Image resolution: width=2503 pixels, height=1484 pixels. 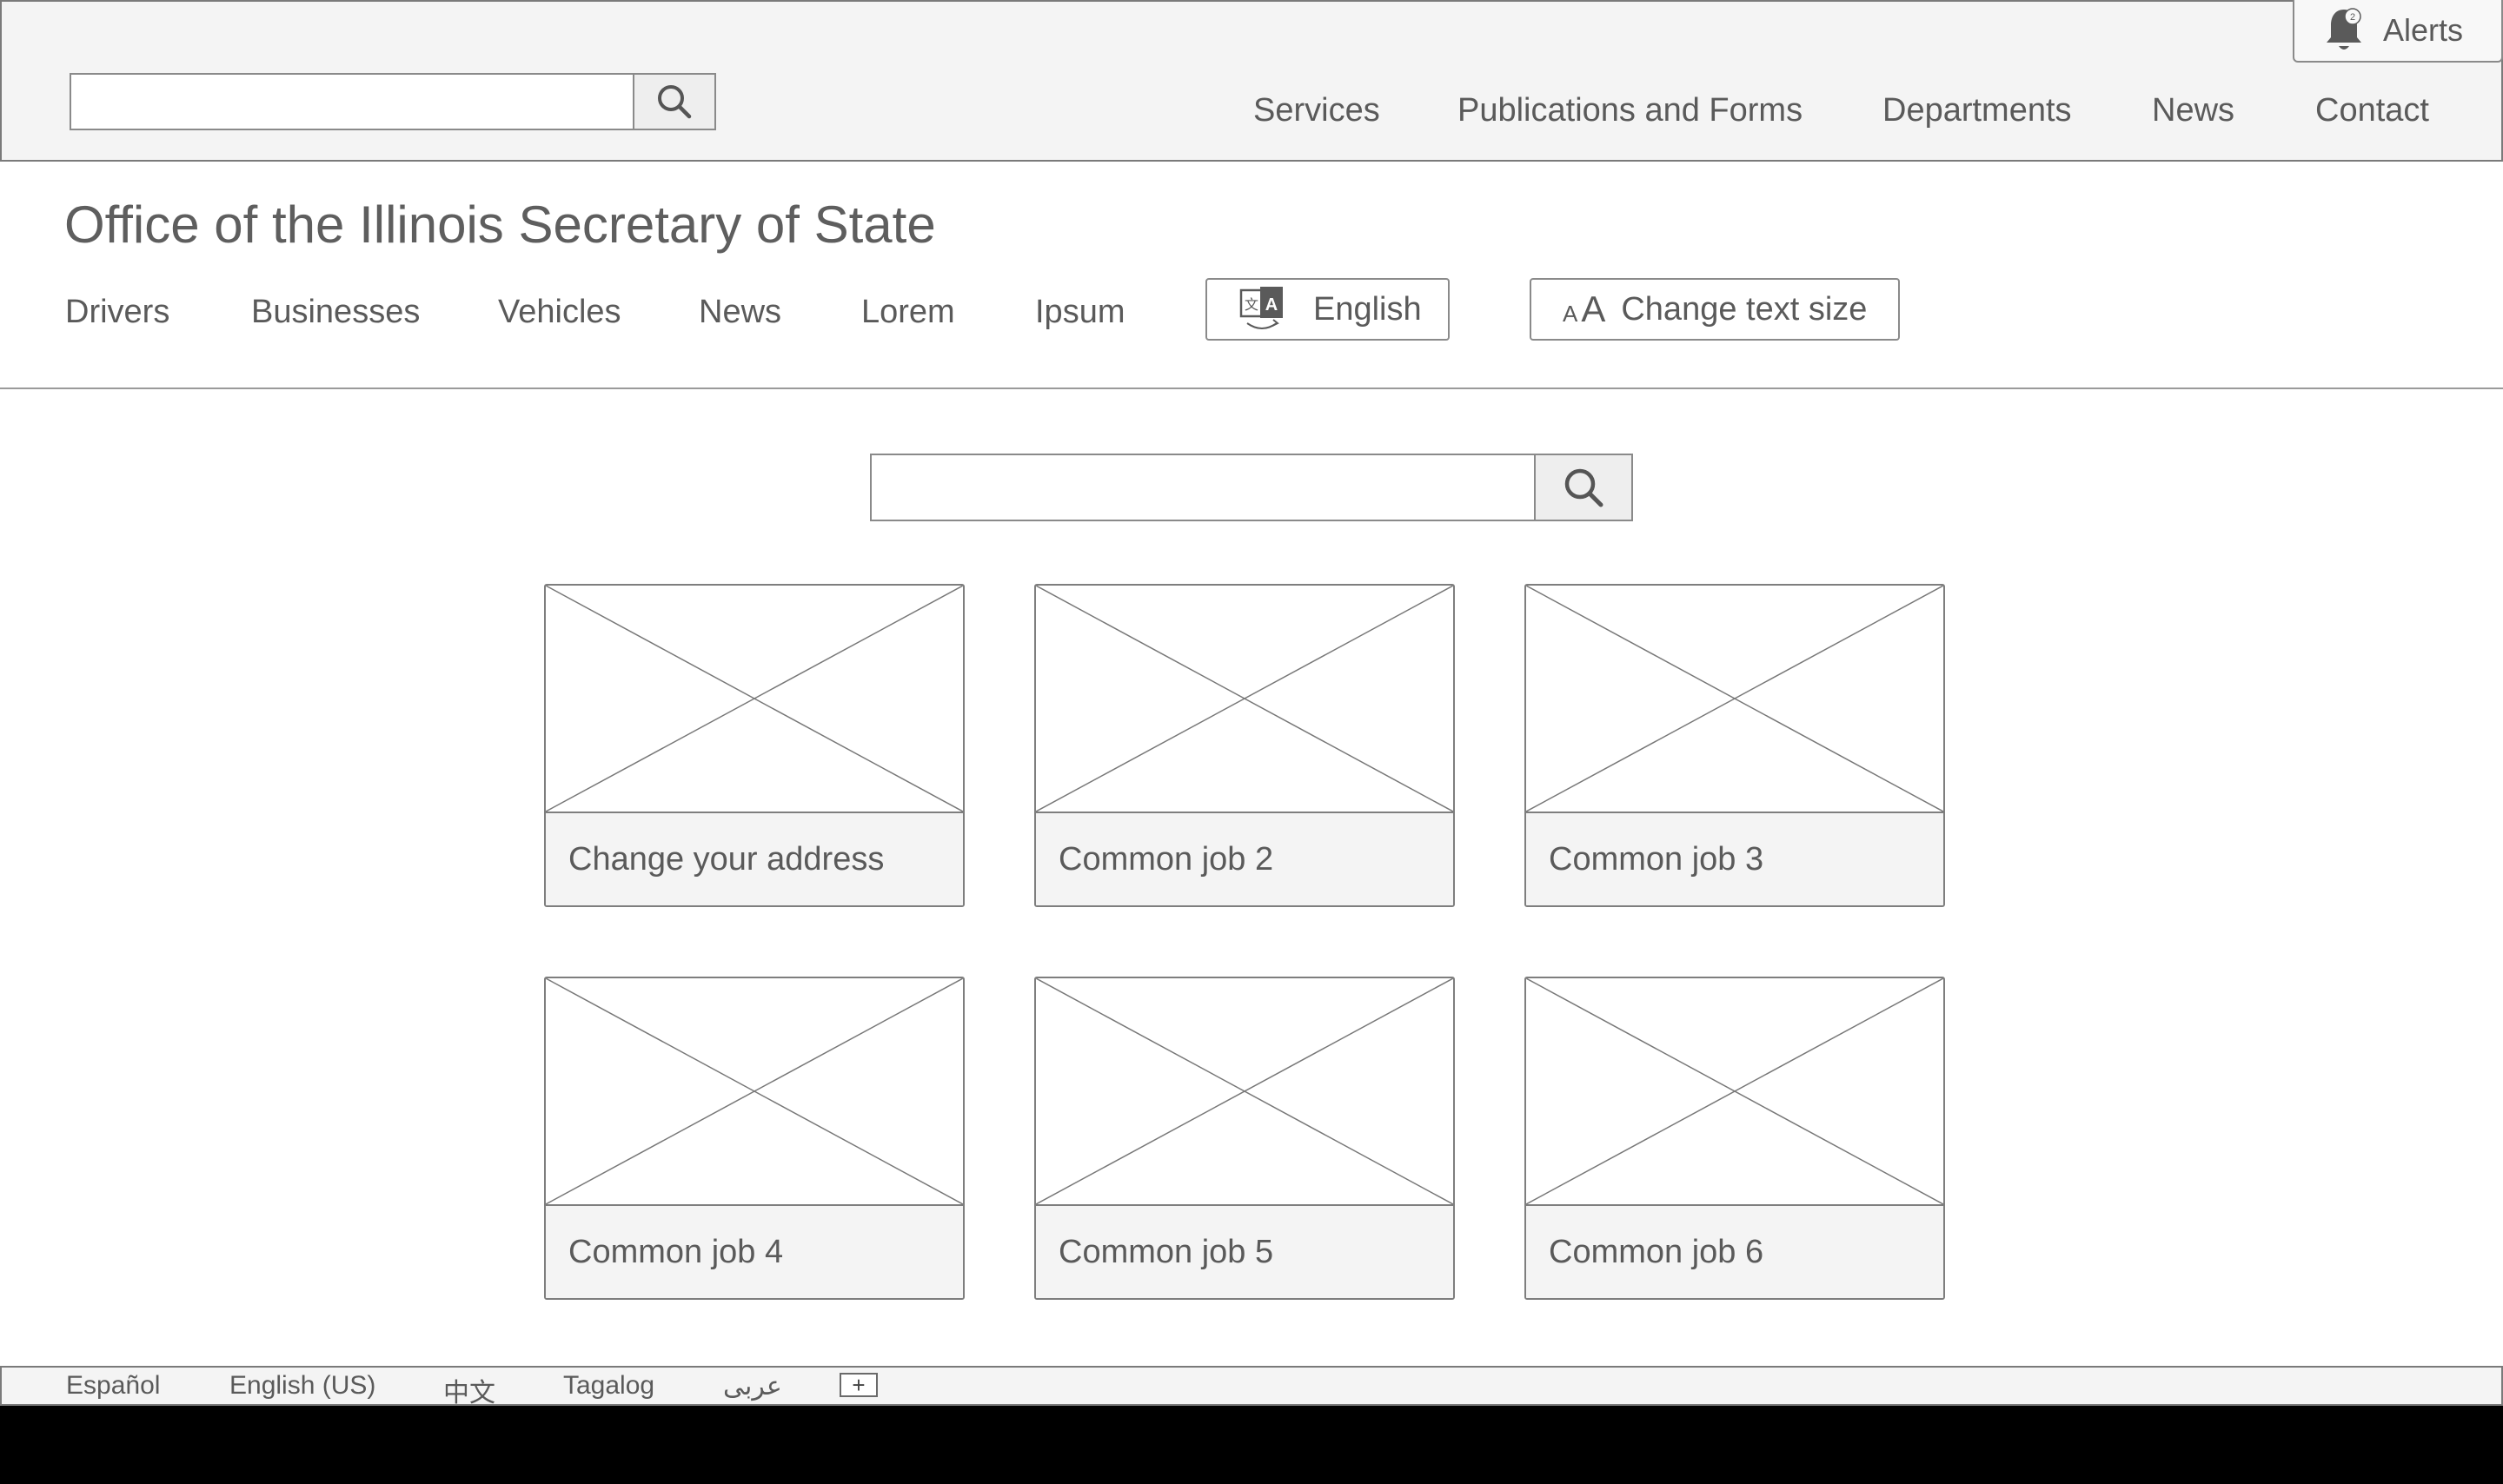 I want to click on card-label: Common job 6, so click(x=1734, y=1252).